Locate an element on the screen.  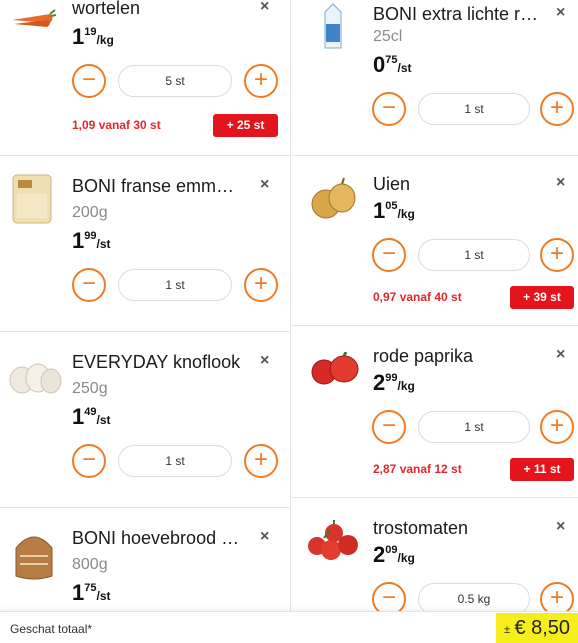
garlic-icon is located at coordinates (35, 377).